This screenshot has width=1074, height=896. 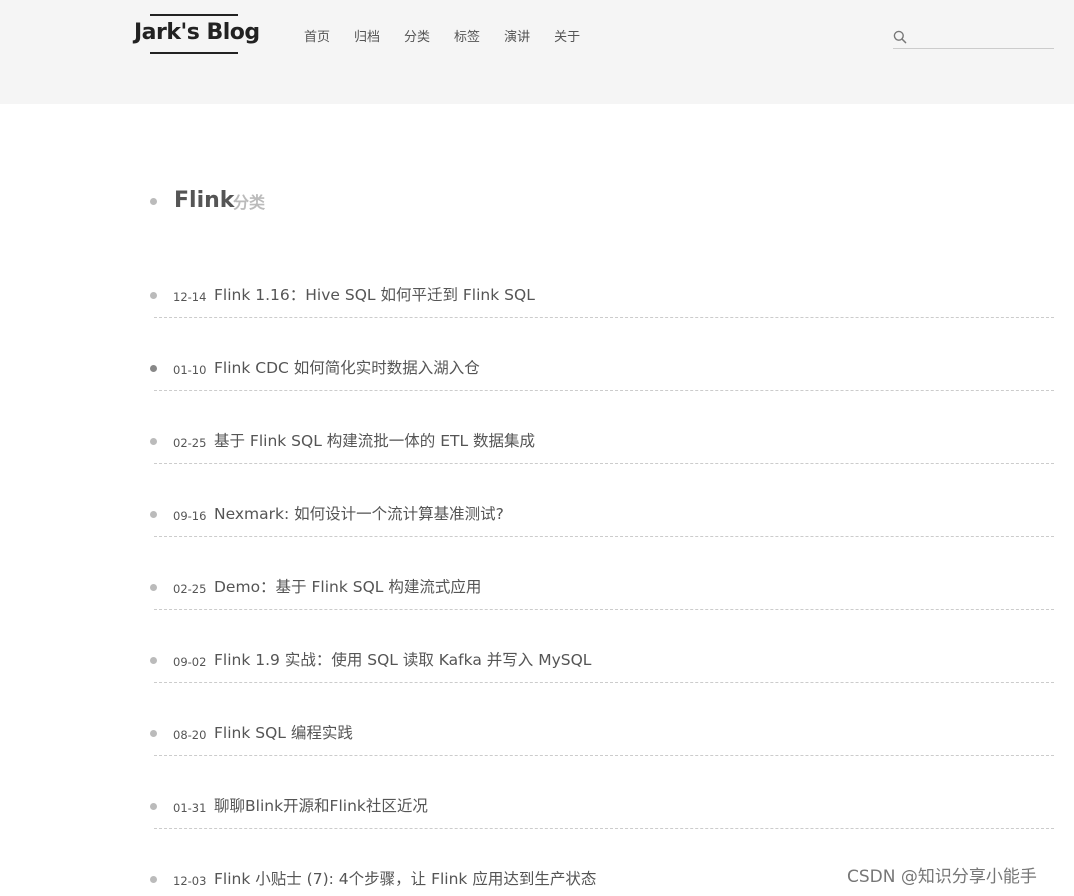 What do you see at coordinates (602, 591) in the screenshot?
I see `post-item: 02-25 Demo：基于 Flink SQL 构建流式应用` at bounding box center [602, 591].